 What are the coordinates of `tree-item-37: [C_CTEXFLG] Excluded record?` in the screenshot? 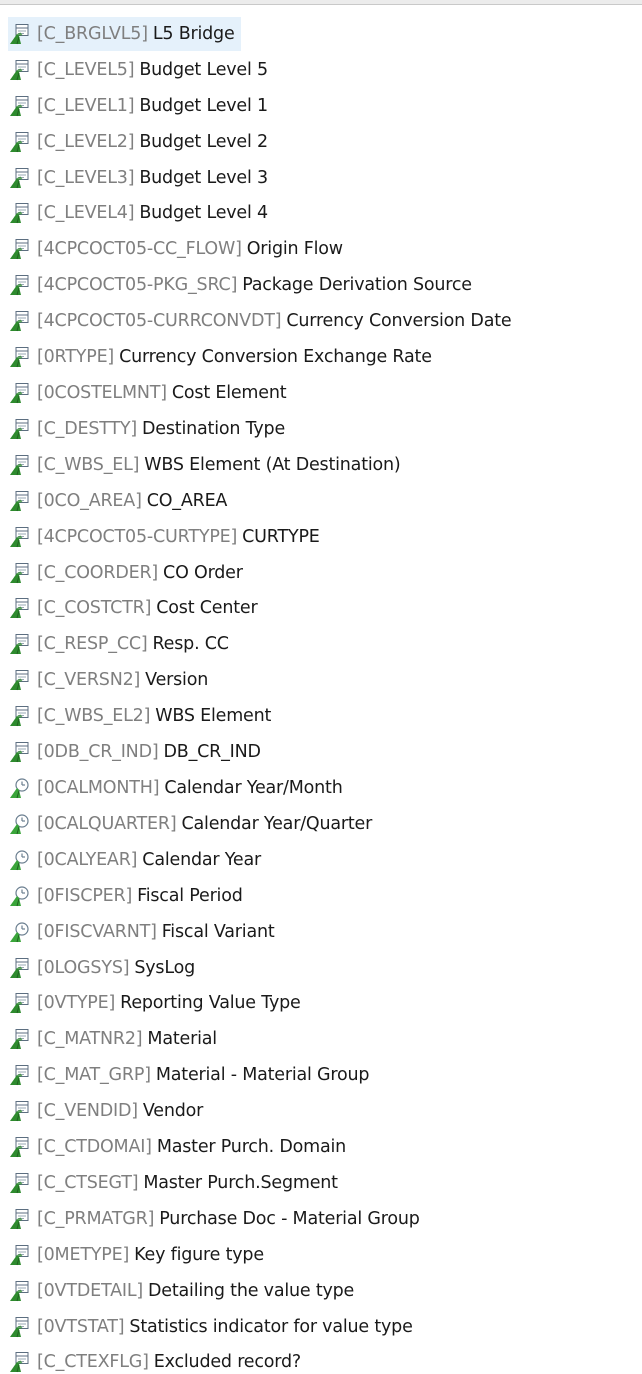 It's located at (321, 1359).